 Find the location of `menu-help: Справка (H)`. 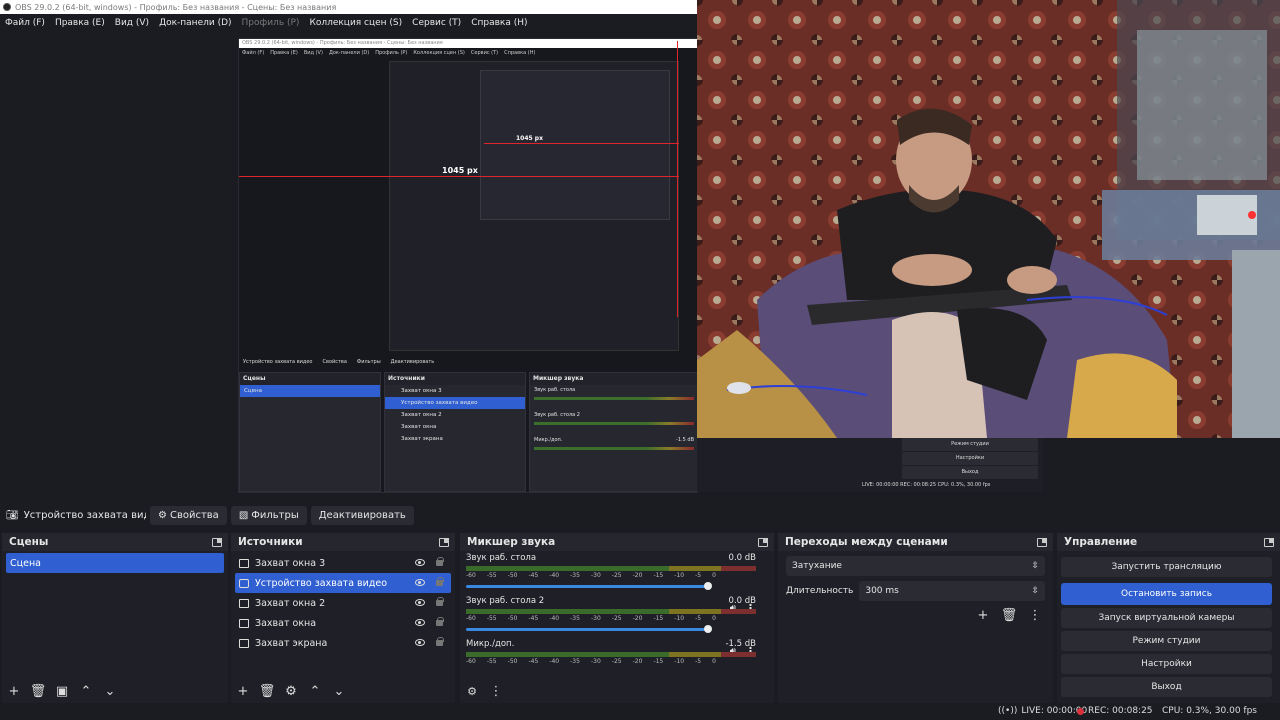

menu-help: Справка (H) is located at coordinates (499, 23).